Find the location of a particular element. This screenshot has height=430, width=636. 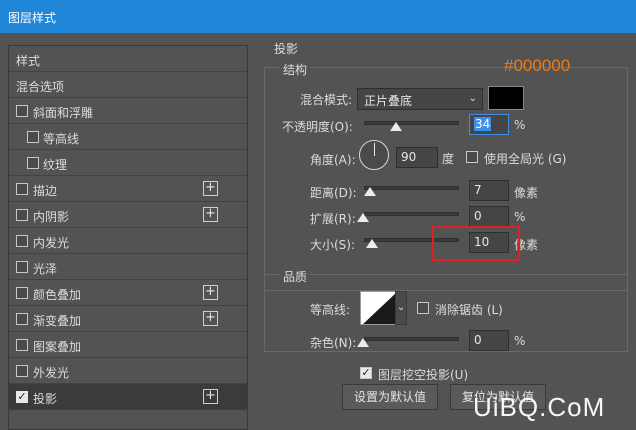

opacity-slider is located at coordinates (411, 123).